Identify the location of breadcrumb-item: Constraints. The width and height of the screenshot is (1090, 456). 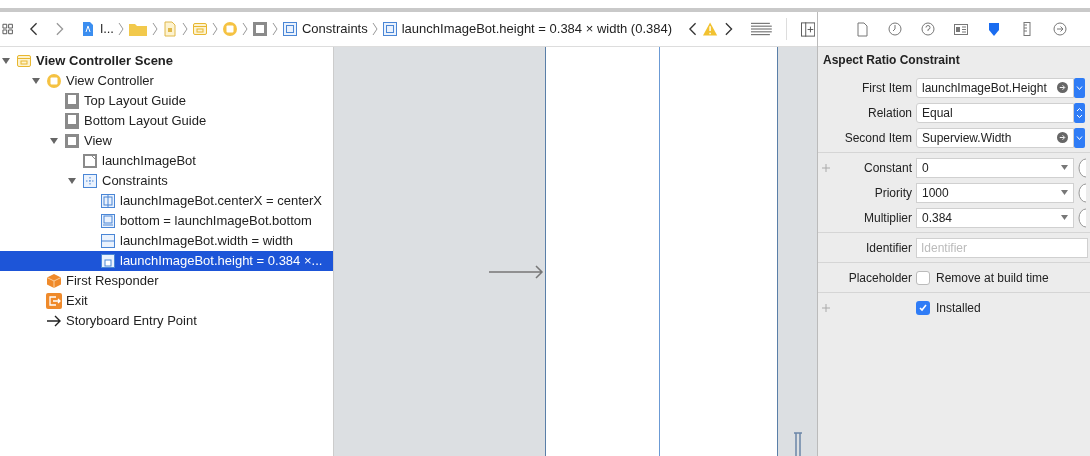
(325, 29).